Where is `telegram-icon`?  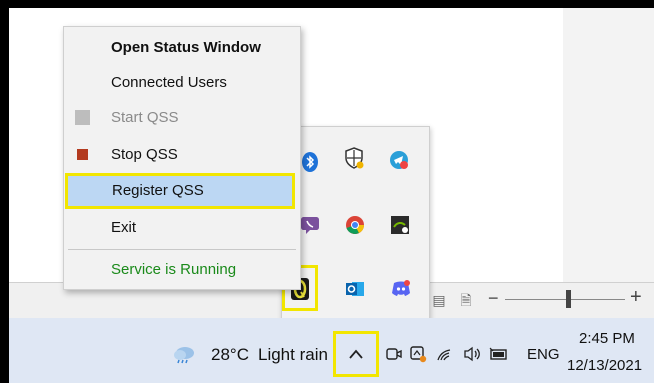
telegram-icon is located at coordinates (399, 160).